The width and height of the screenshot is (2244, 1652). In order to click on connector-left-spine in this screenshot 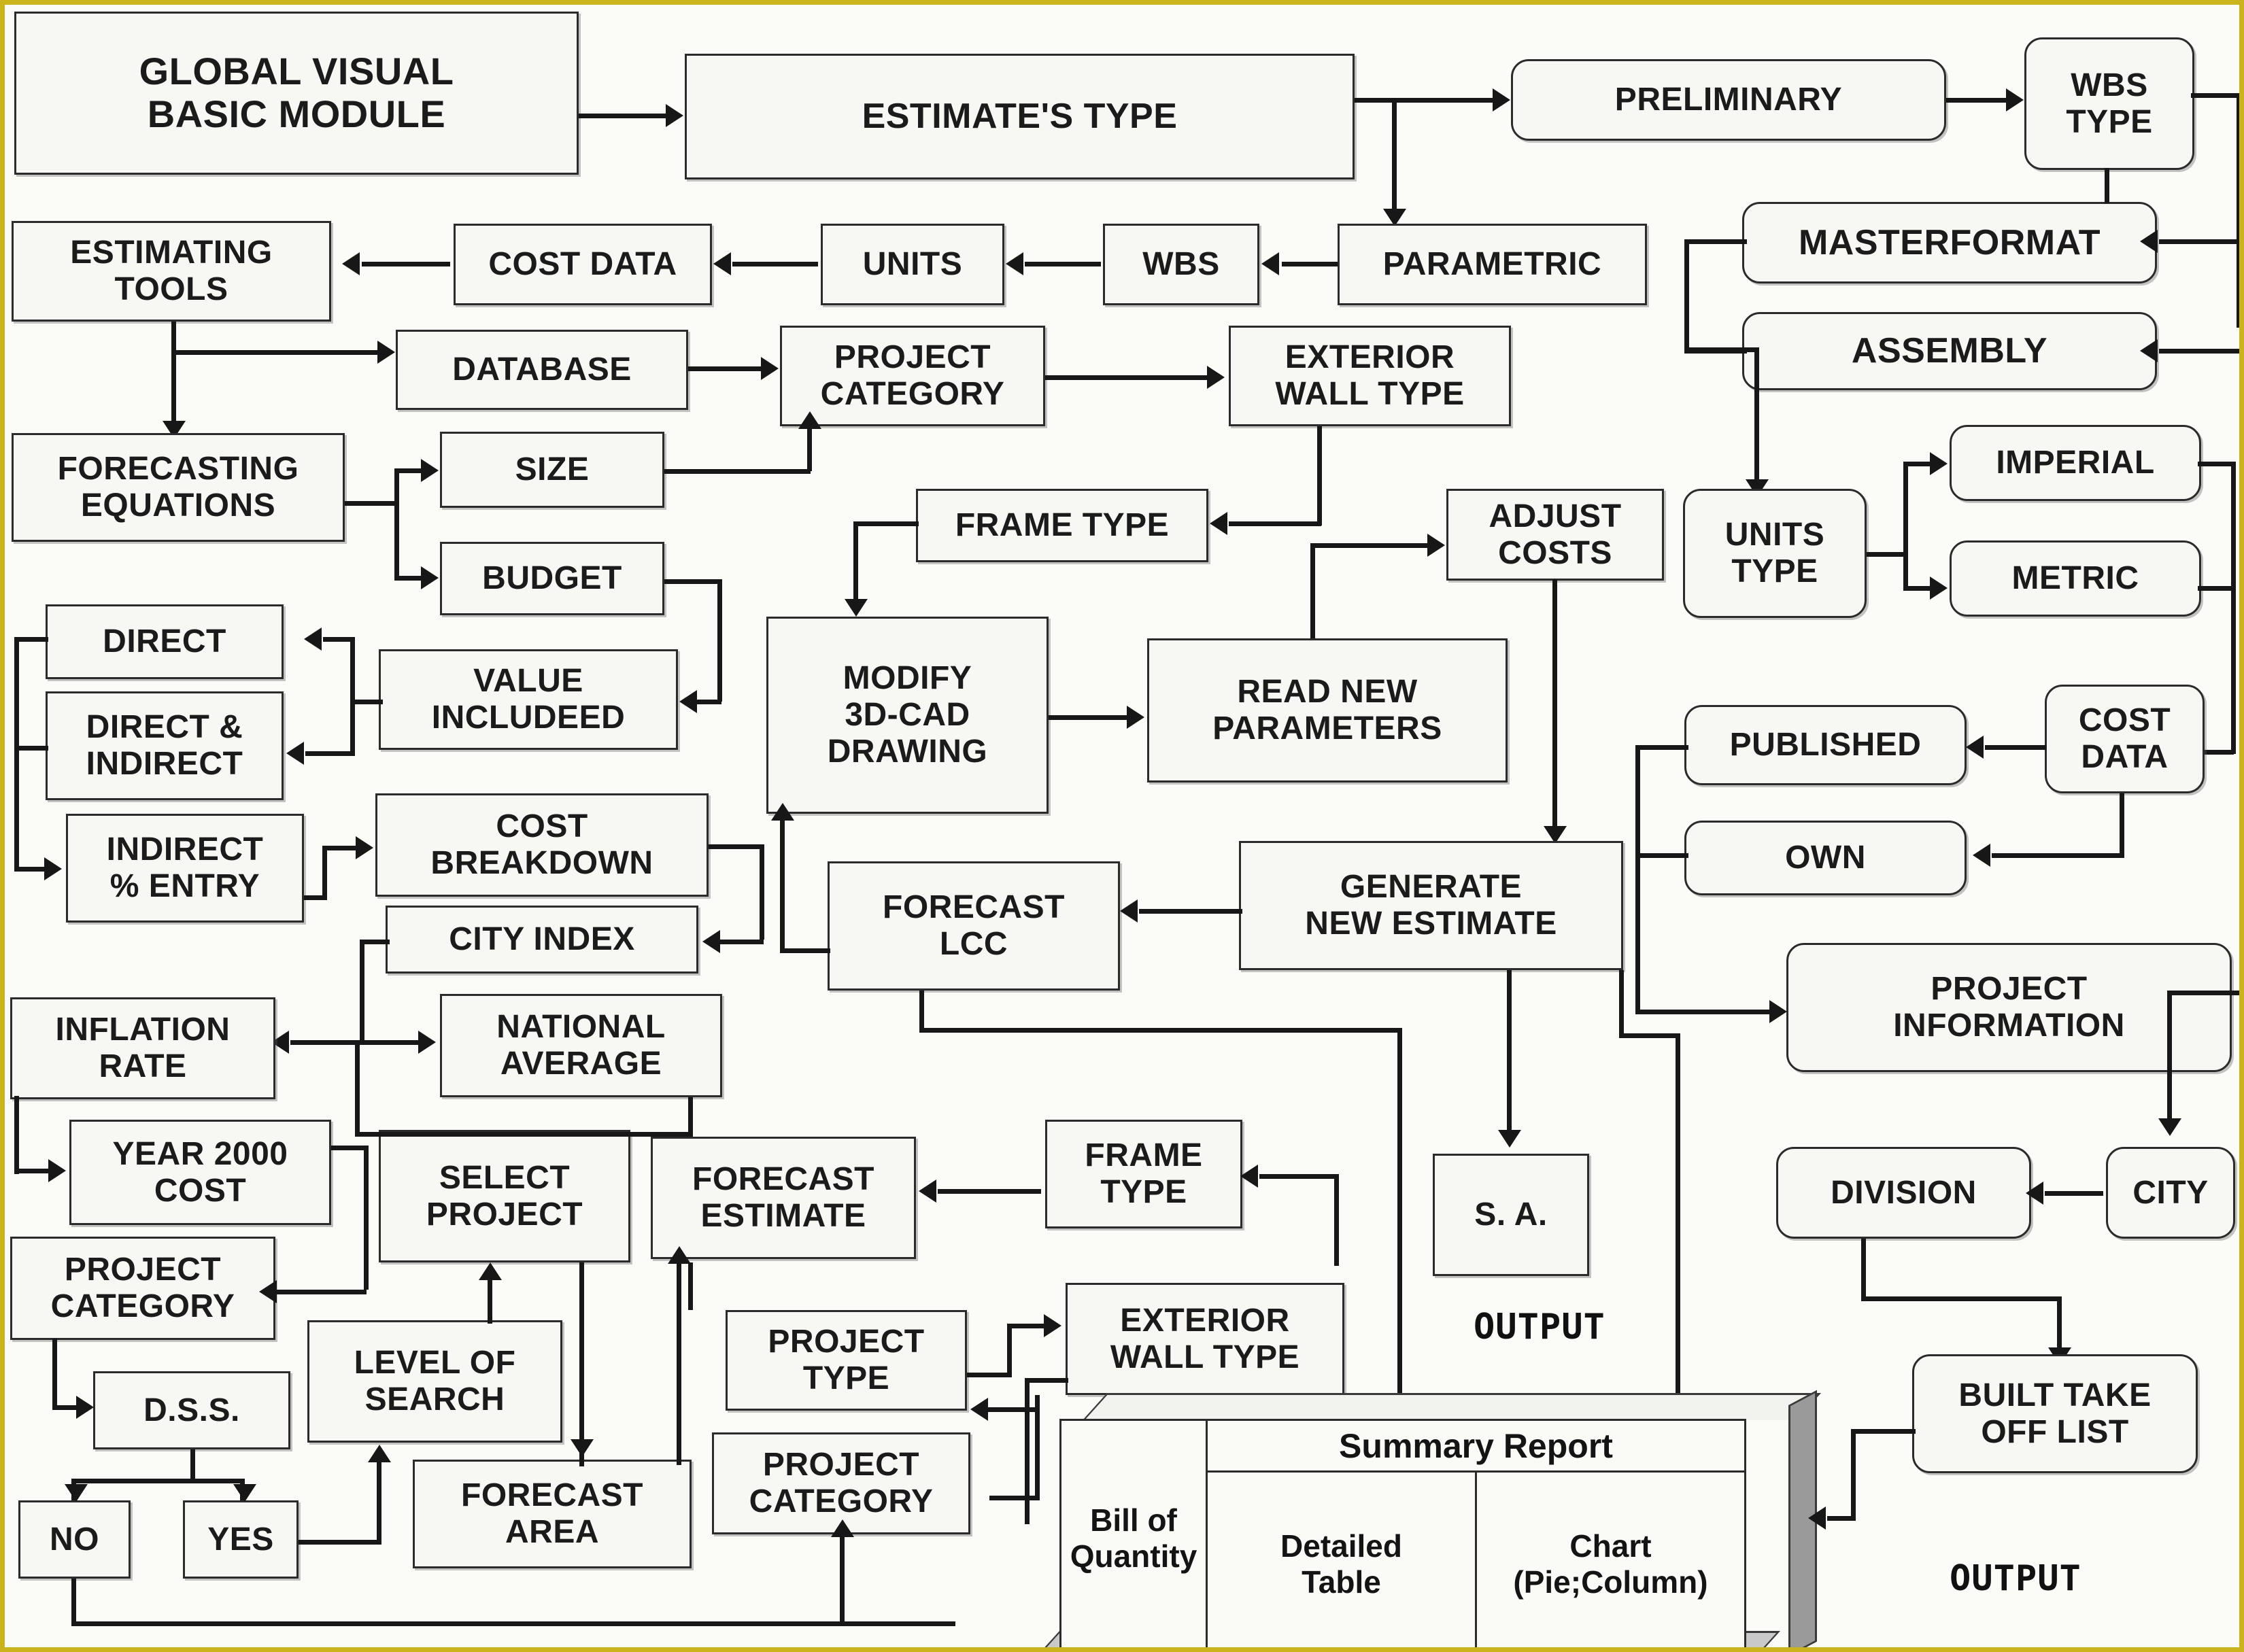, I will do `click(16, 754)`.